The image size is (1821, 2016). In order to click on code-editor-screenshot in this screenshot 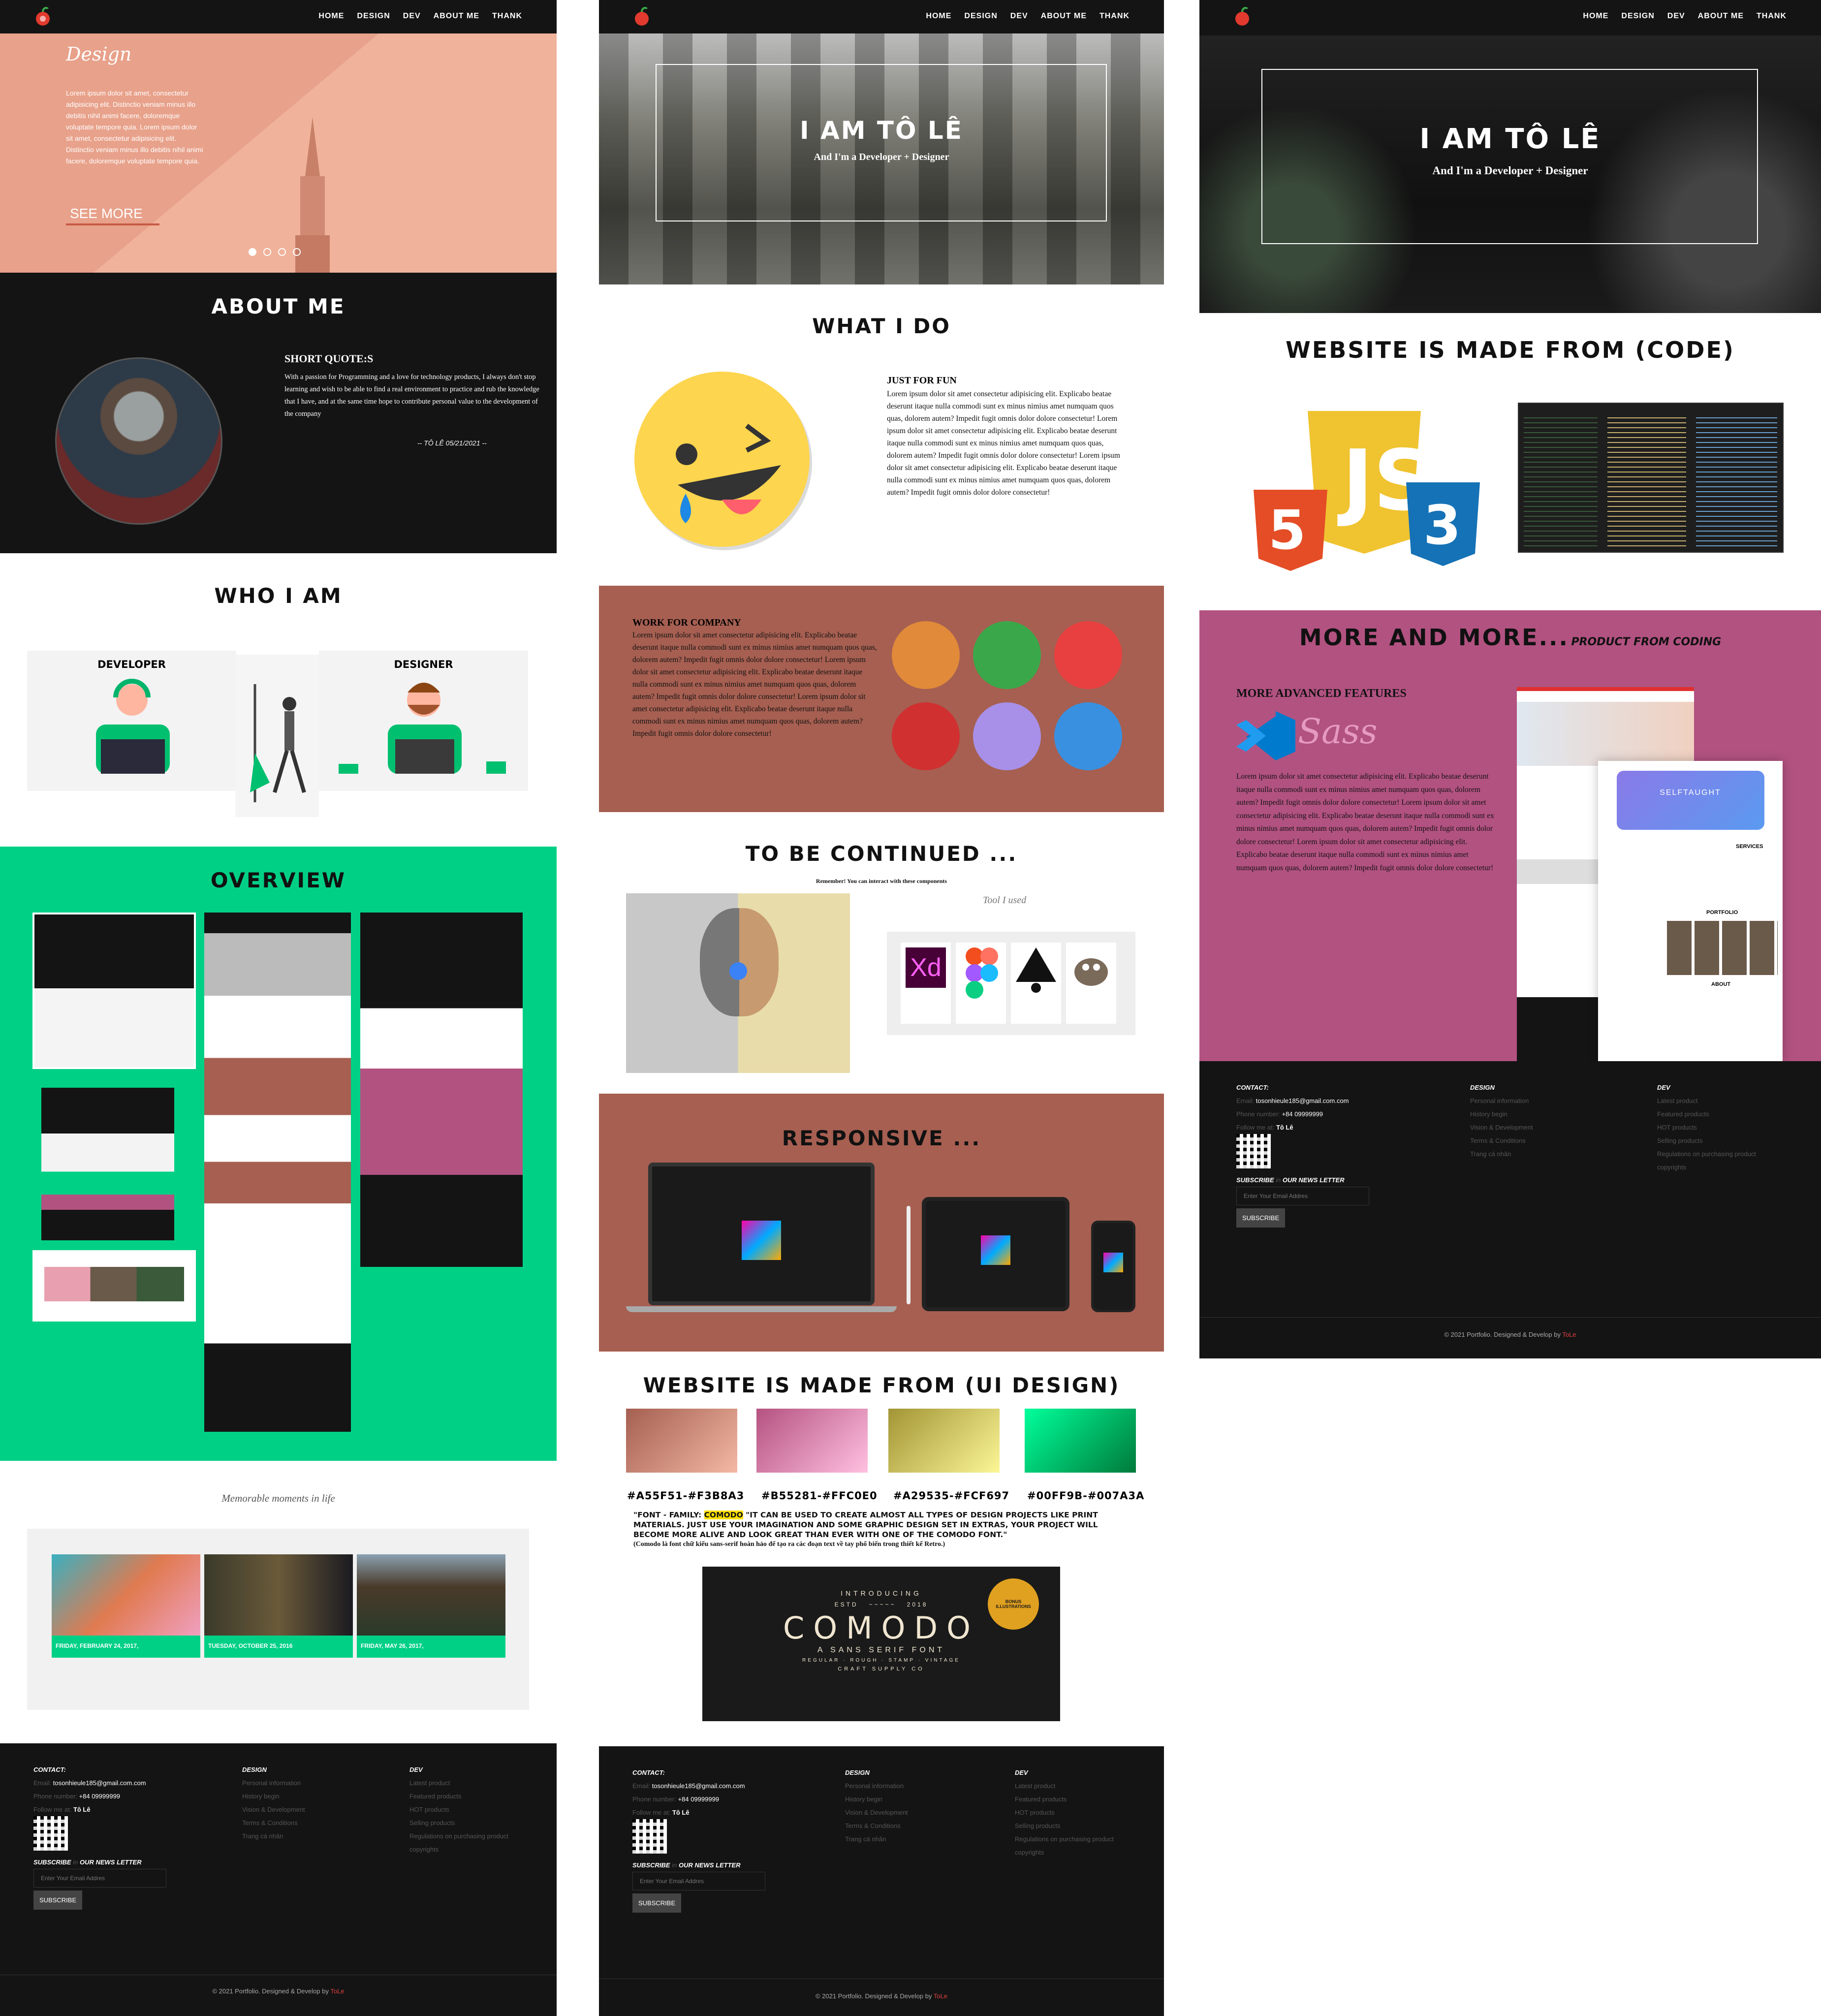, I will do `click(1651, 478)`.